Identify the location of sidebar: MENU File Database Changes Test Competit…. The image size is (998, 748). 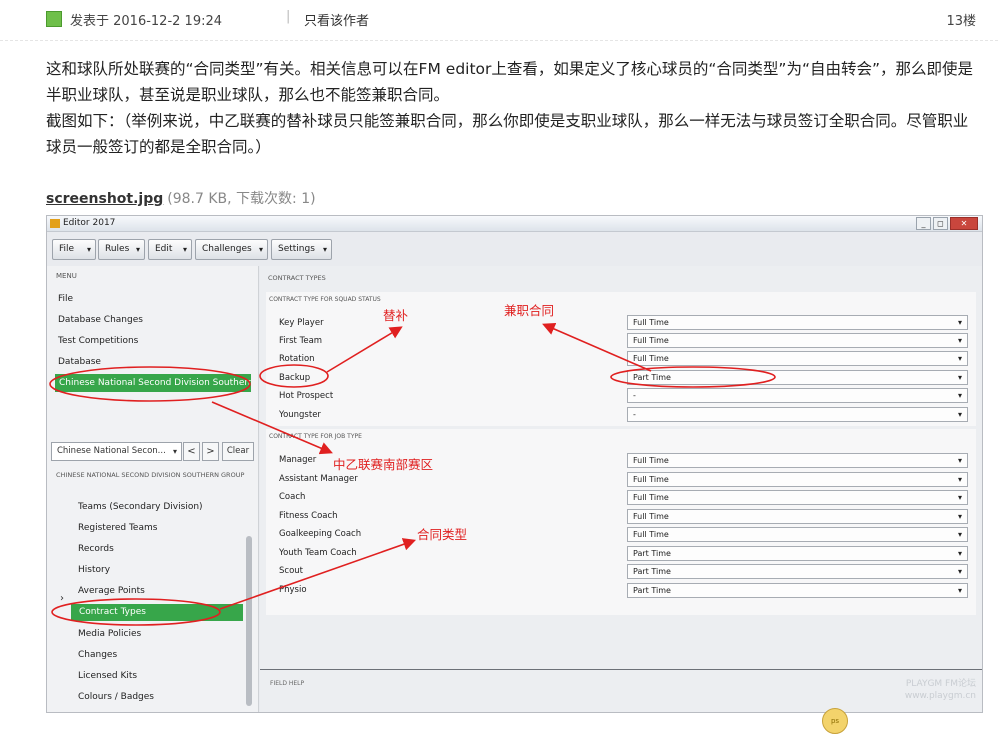
(153, 489).